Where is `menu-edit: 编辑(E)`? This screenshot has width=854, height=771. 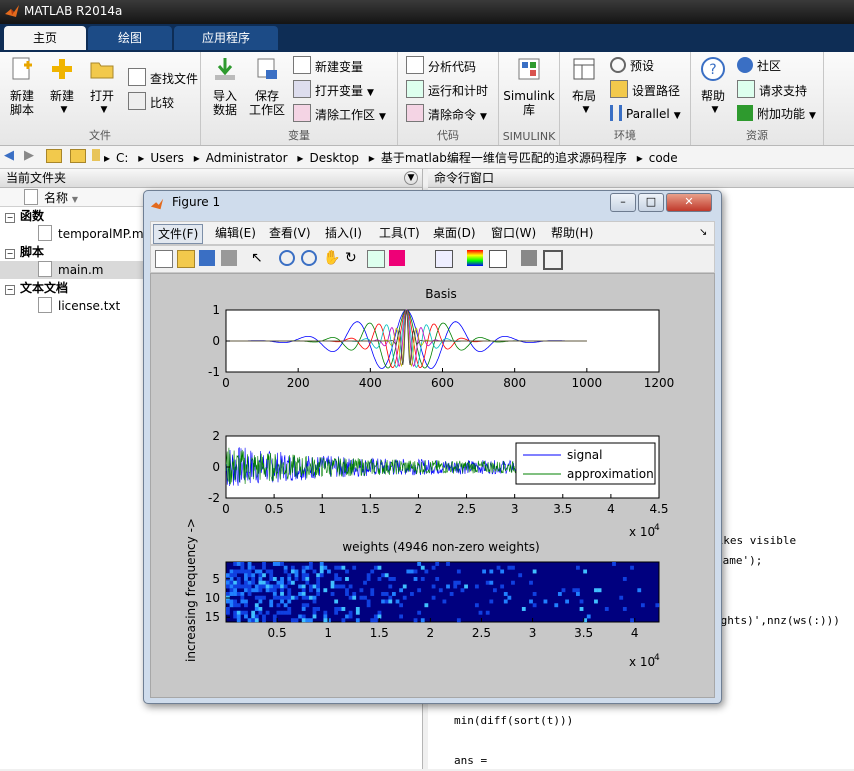 menu-edit: 编辑(E) is located at coordinates (235, 233).